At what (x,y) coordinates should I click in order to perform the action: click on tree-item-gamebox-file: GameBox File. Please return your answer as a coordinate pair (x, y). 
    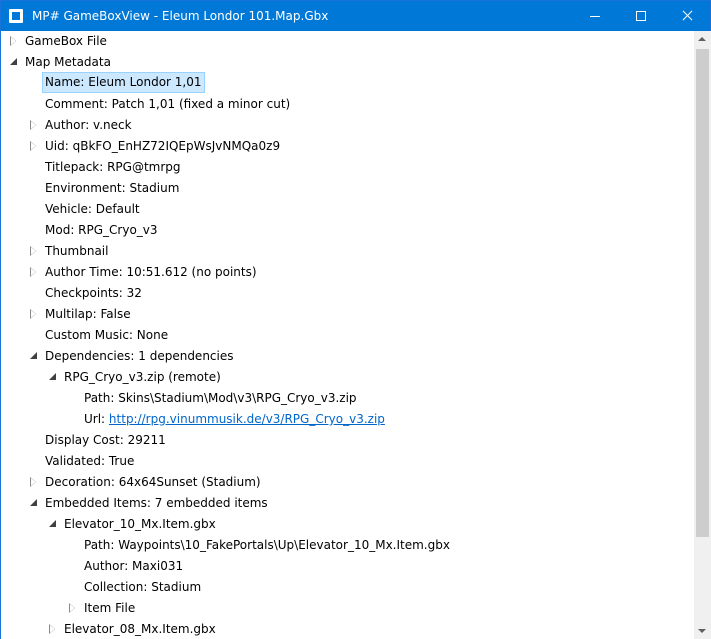
    Looking at the image, I should click on (347, 41).